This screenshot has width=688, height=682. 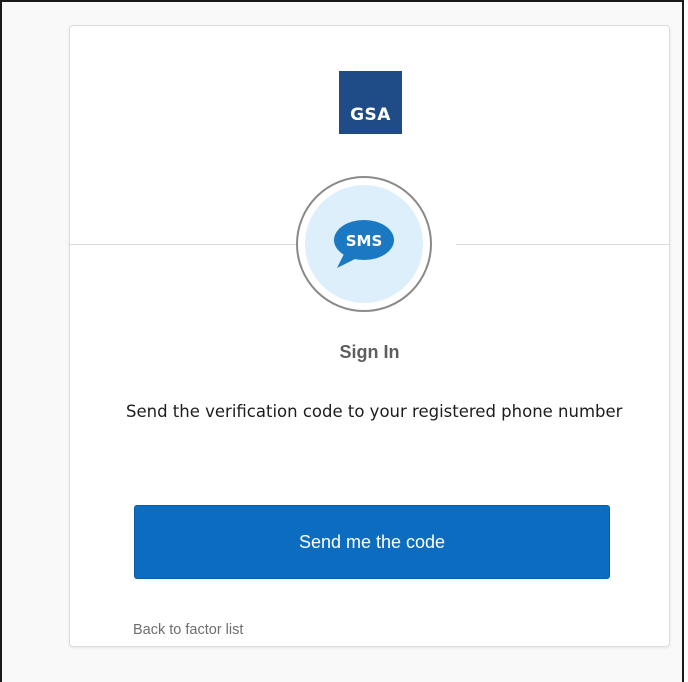 What do you see at coordinates (369, 352) in the screenshot?
I see `page-title: Sign In` at bounding box center [369, 352].